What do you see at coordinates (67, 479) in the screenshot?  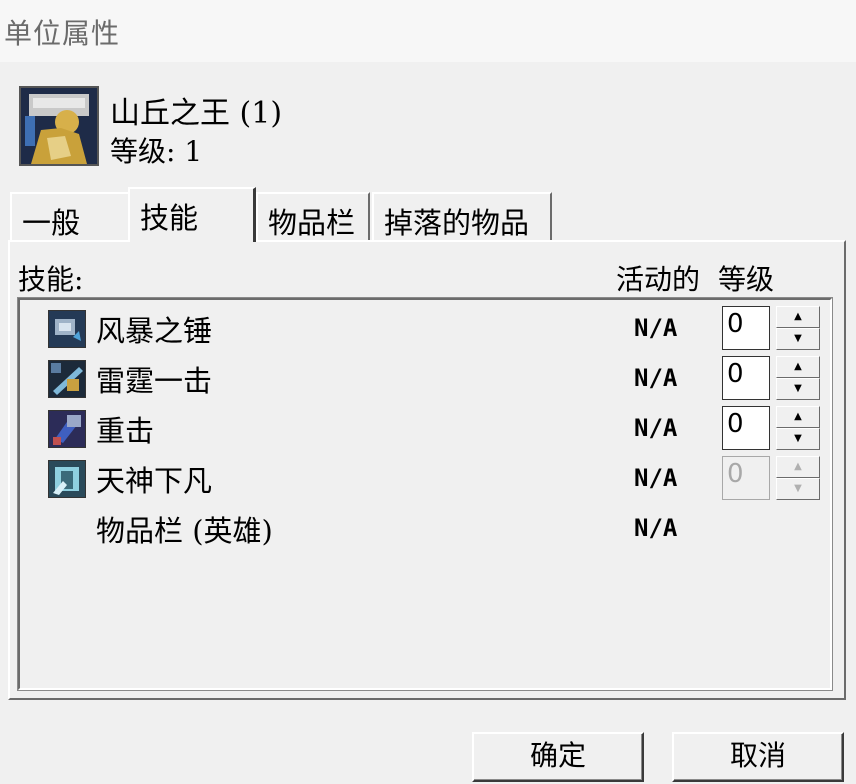 I see `avatar-icon` at bounding box center [67, 479].